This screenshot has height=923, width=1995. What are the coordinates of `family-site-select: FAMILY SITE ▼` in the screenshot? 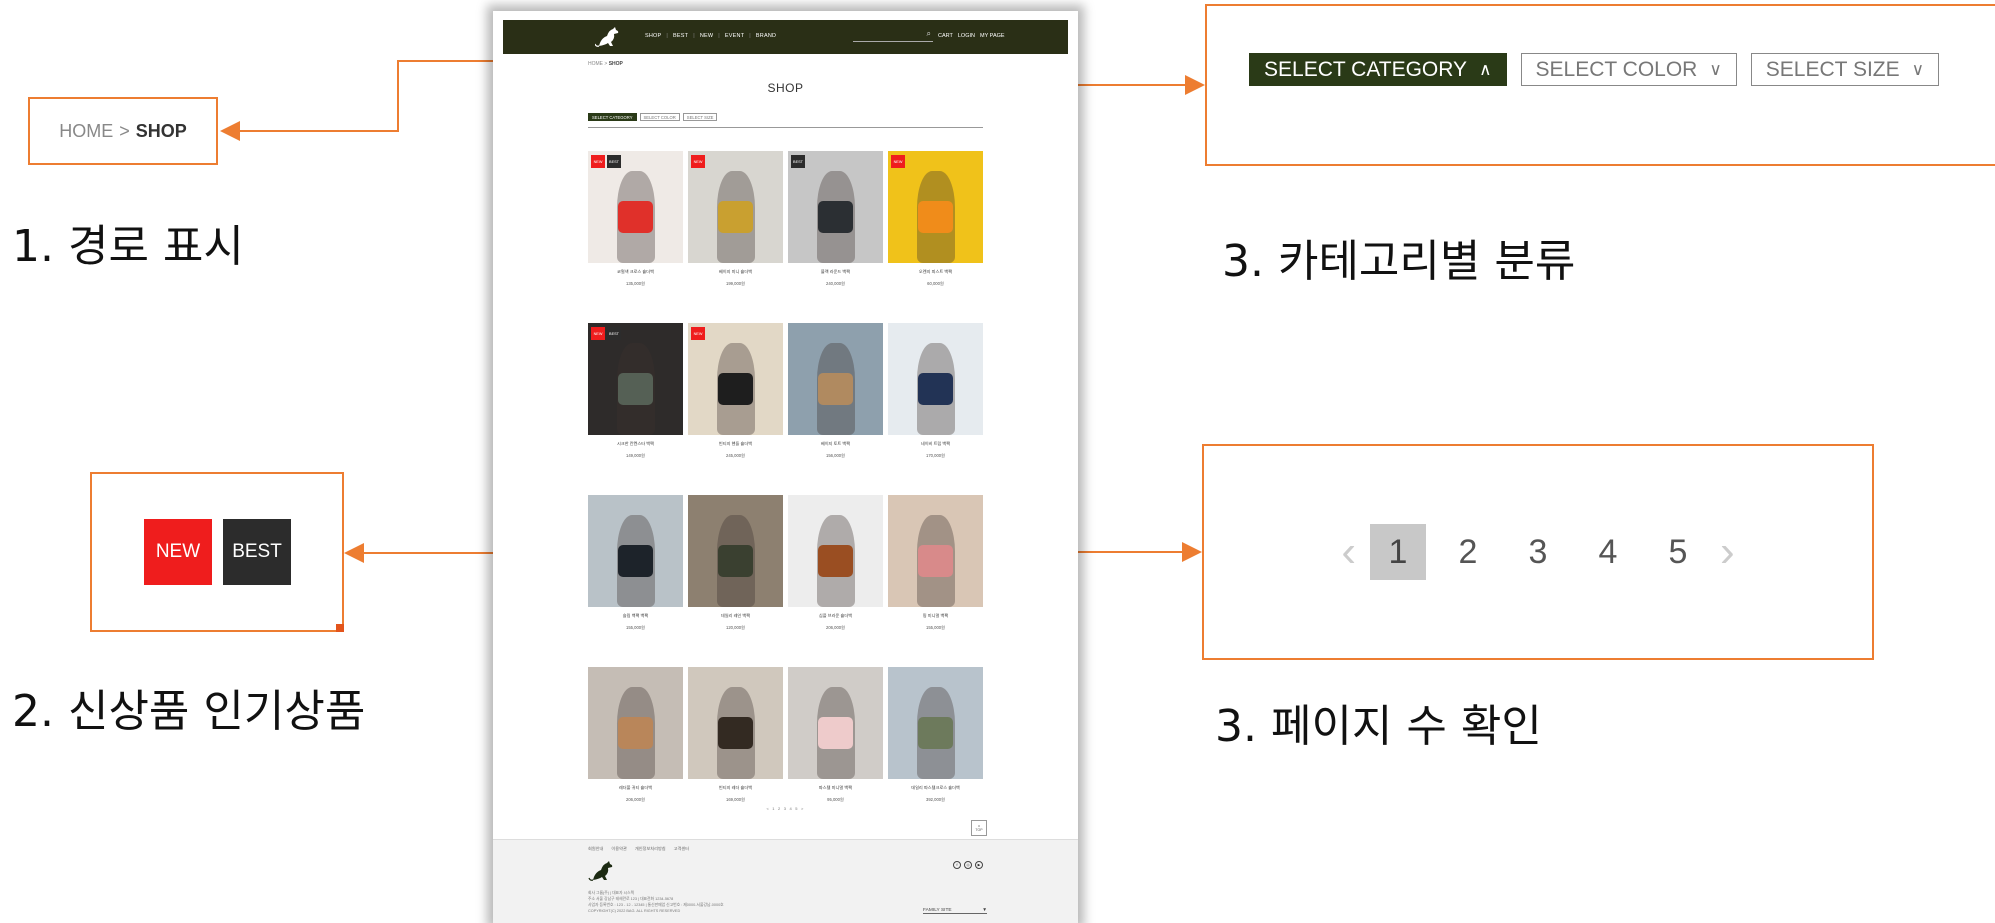 It's located at (955, 911).